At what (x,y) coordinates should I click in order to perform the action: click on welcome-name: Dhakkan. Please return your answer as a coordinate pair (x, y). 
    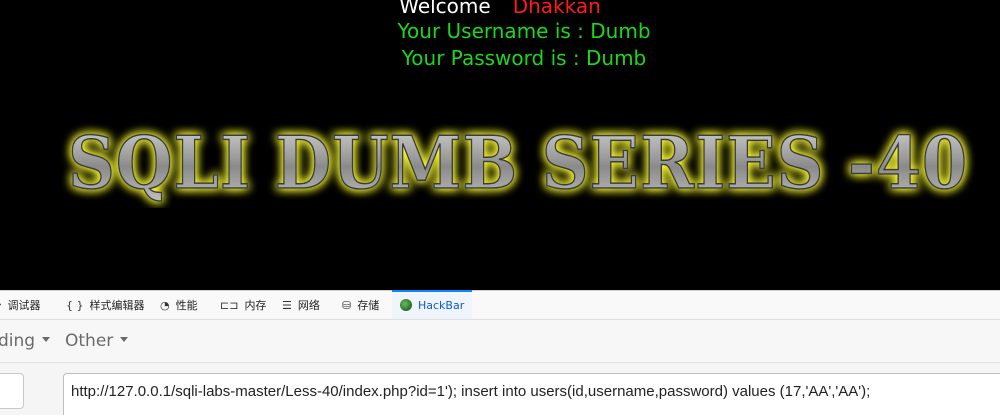
    Looking at the image, I should click on (556, 9).